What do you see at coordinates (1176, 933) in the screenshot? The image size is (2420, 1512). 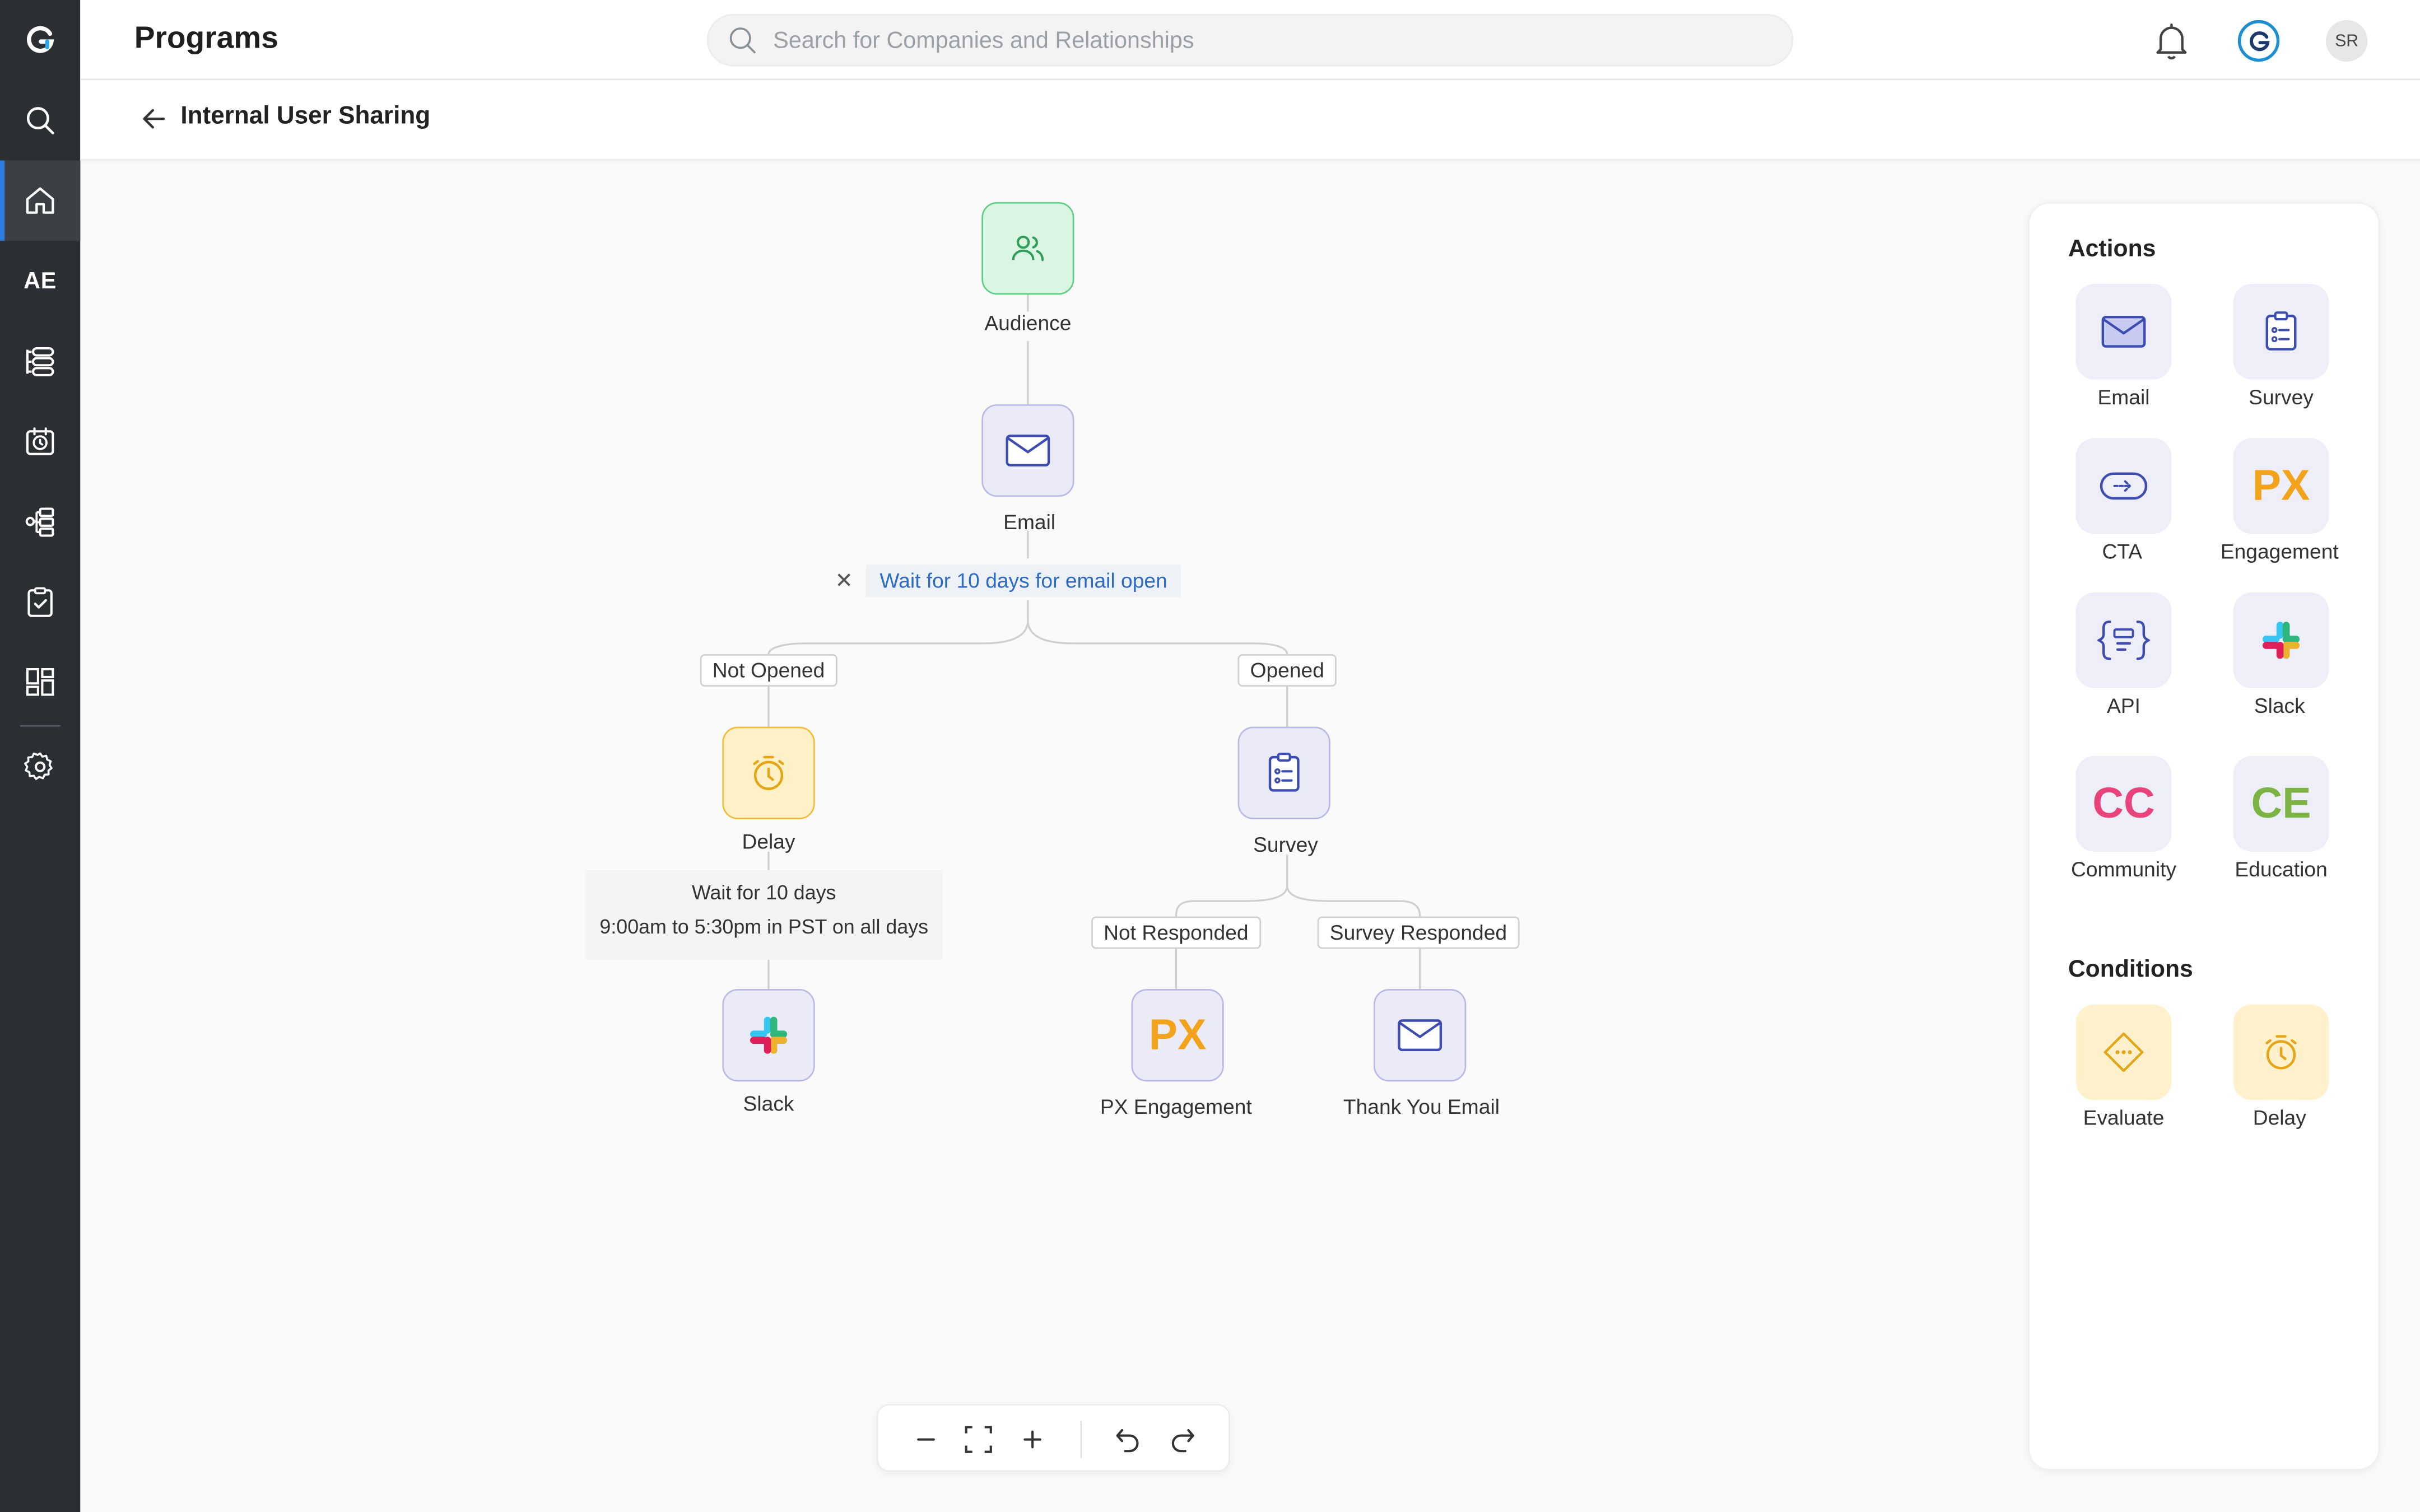 I see `branch-not-responded: Not Responded` at bounding box center [1176, 933].